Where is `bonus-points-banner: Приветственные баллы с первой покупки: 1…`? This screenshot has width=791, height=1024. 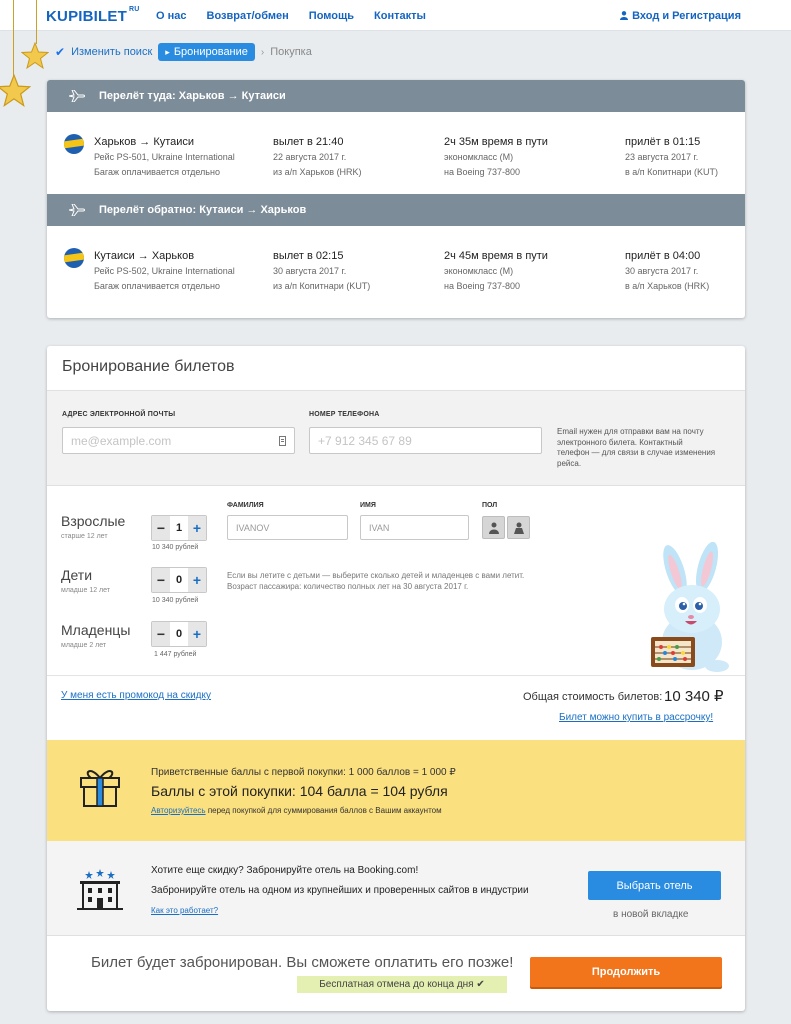 bonus-points-banner: Приветственные баллы с первой покупки: 1… is located at coordinates (396, 790).